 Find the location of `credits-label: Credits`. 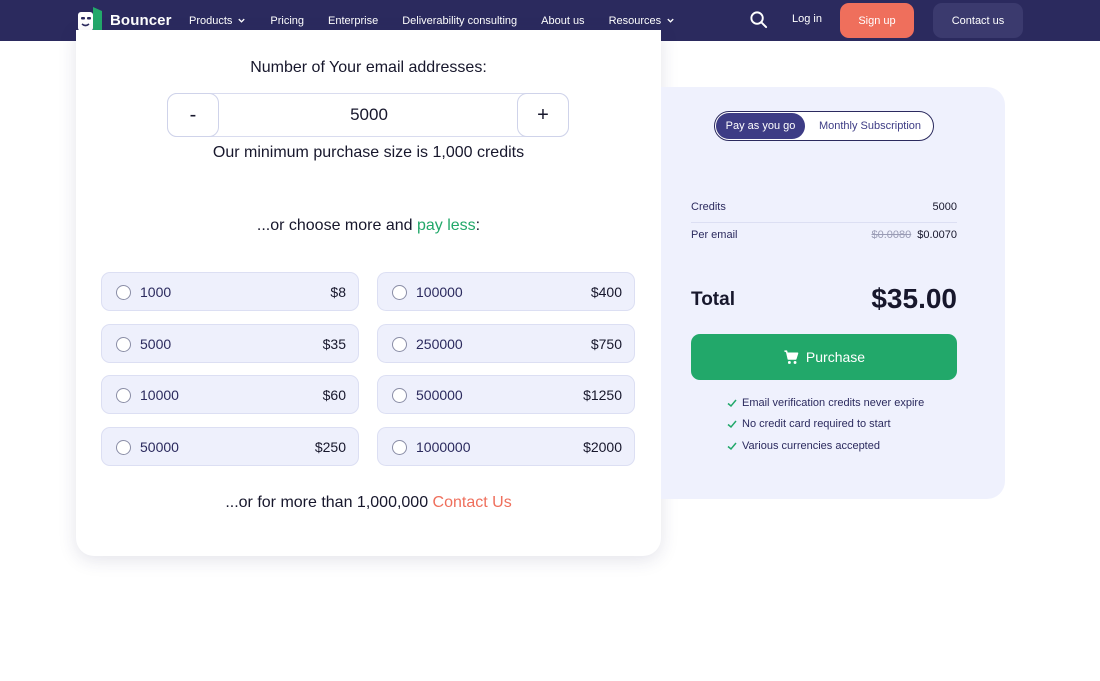

credits-label: Credits is located at coordinates (708, 207).